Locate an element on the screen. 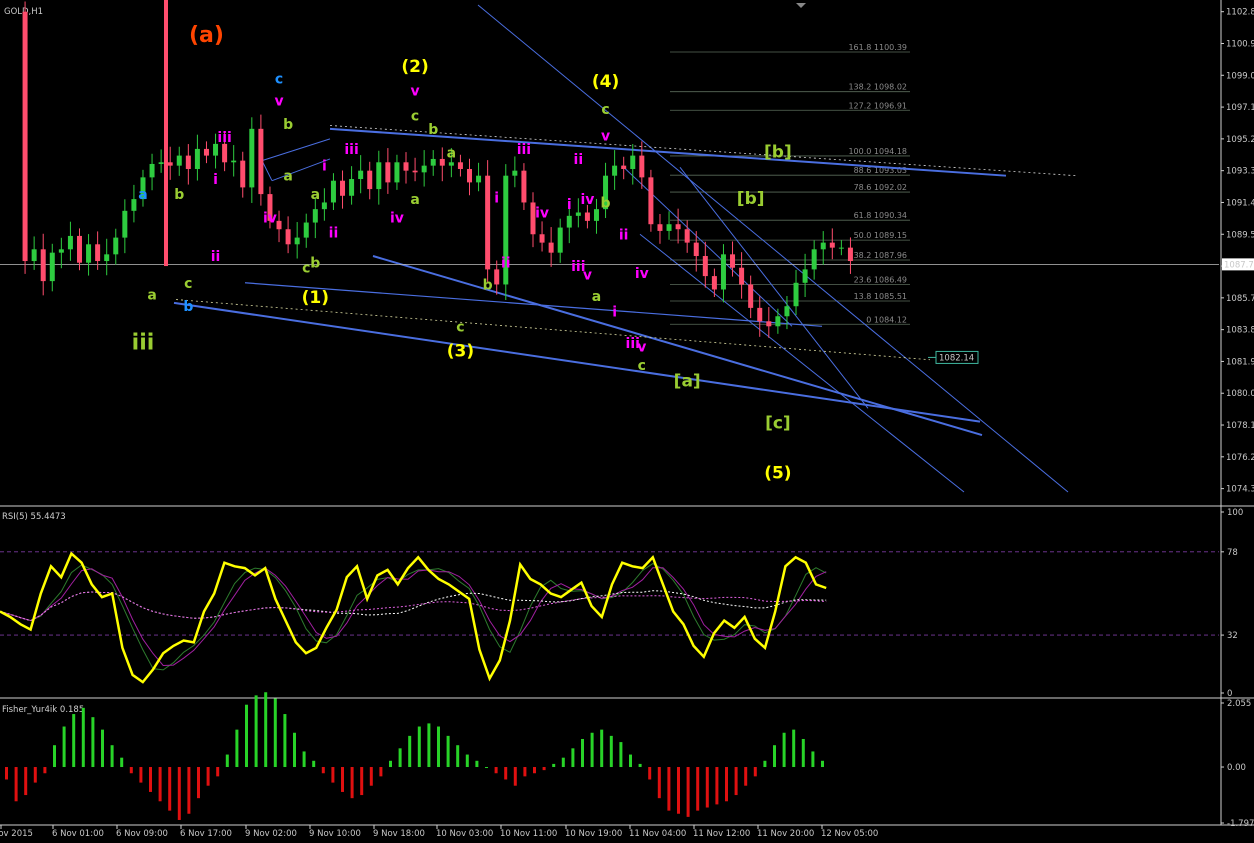  fib-level-label: 138.2 1098.02 is located at coordinates (877, 87).